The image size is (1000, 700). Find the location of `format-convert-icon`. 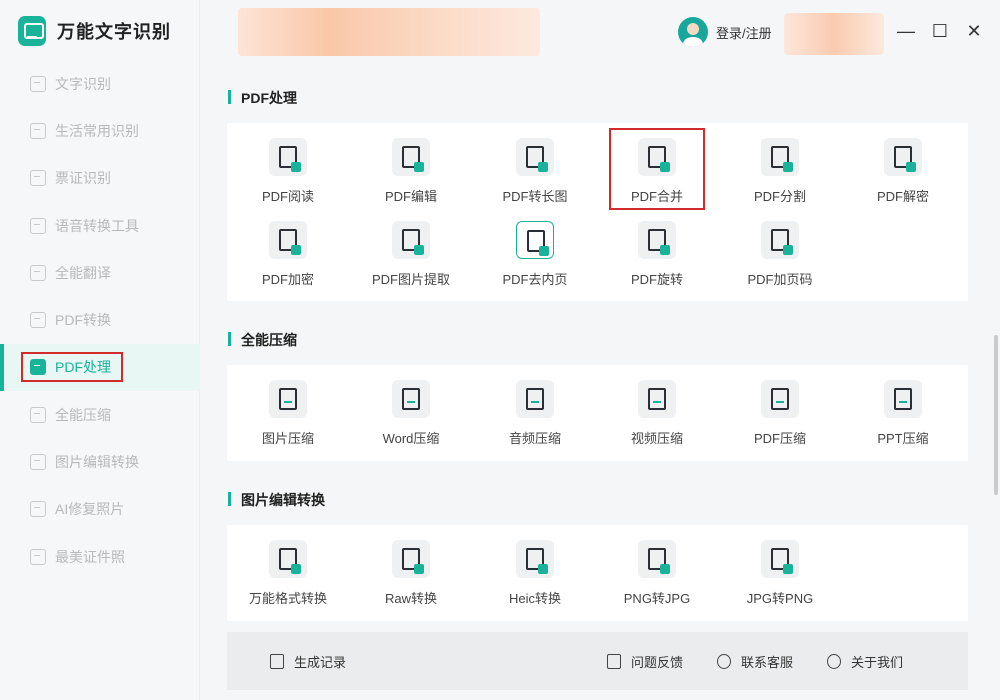

format-convert-icon is located at coordinates (288, 559).